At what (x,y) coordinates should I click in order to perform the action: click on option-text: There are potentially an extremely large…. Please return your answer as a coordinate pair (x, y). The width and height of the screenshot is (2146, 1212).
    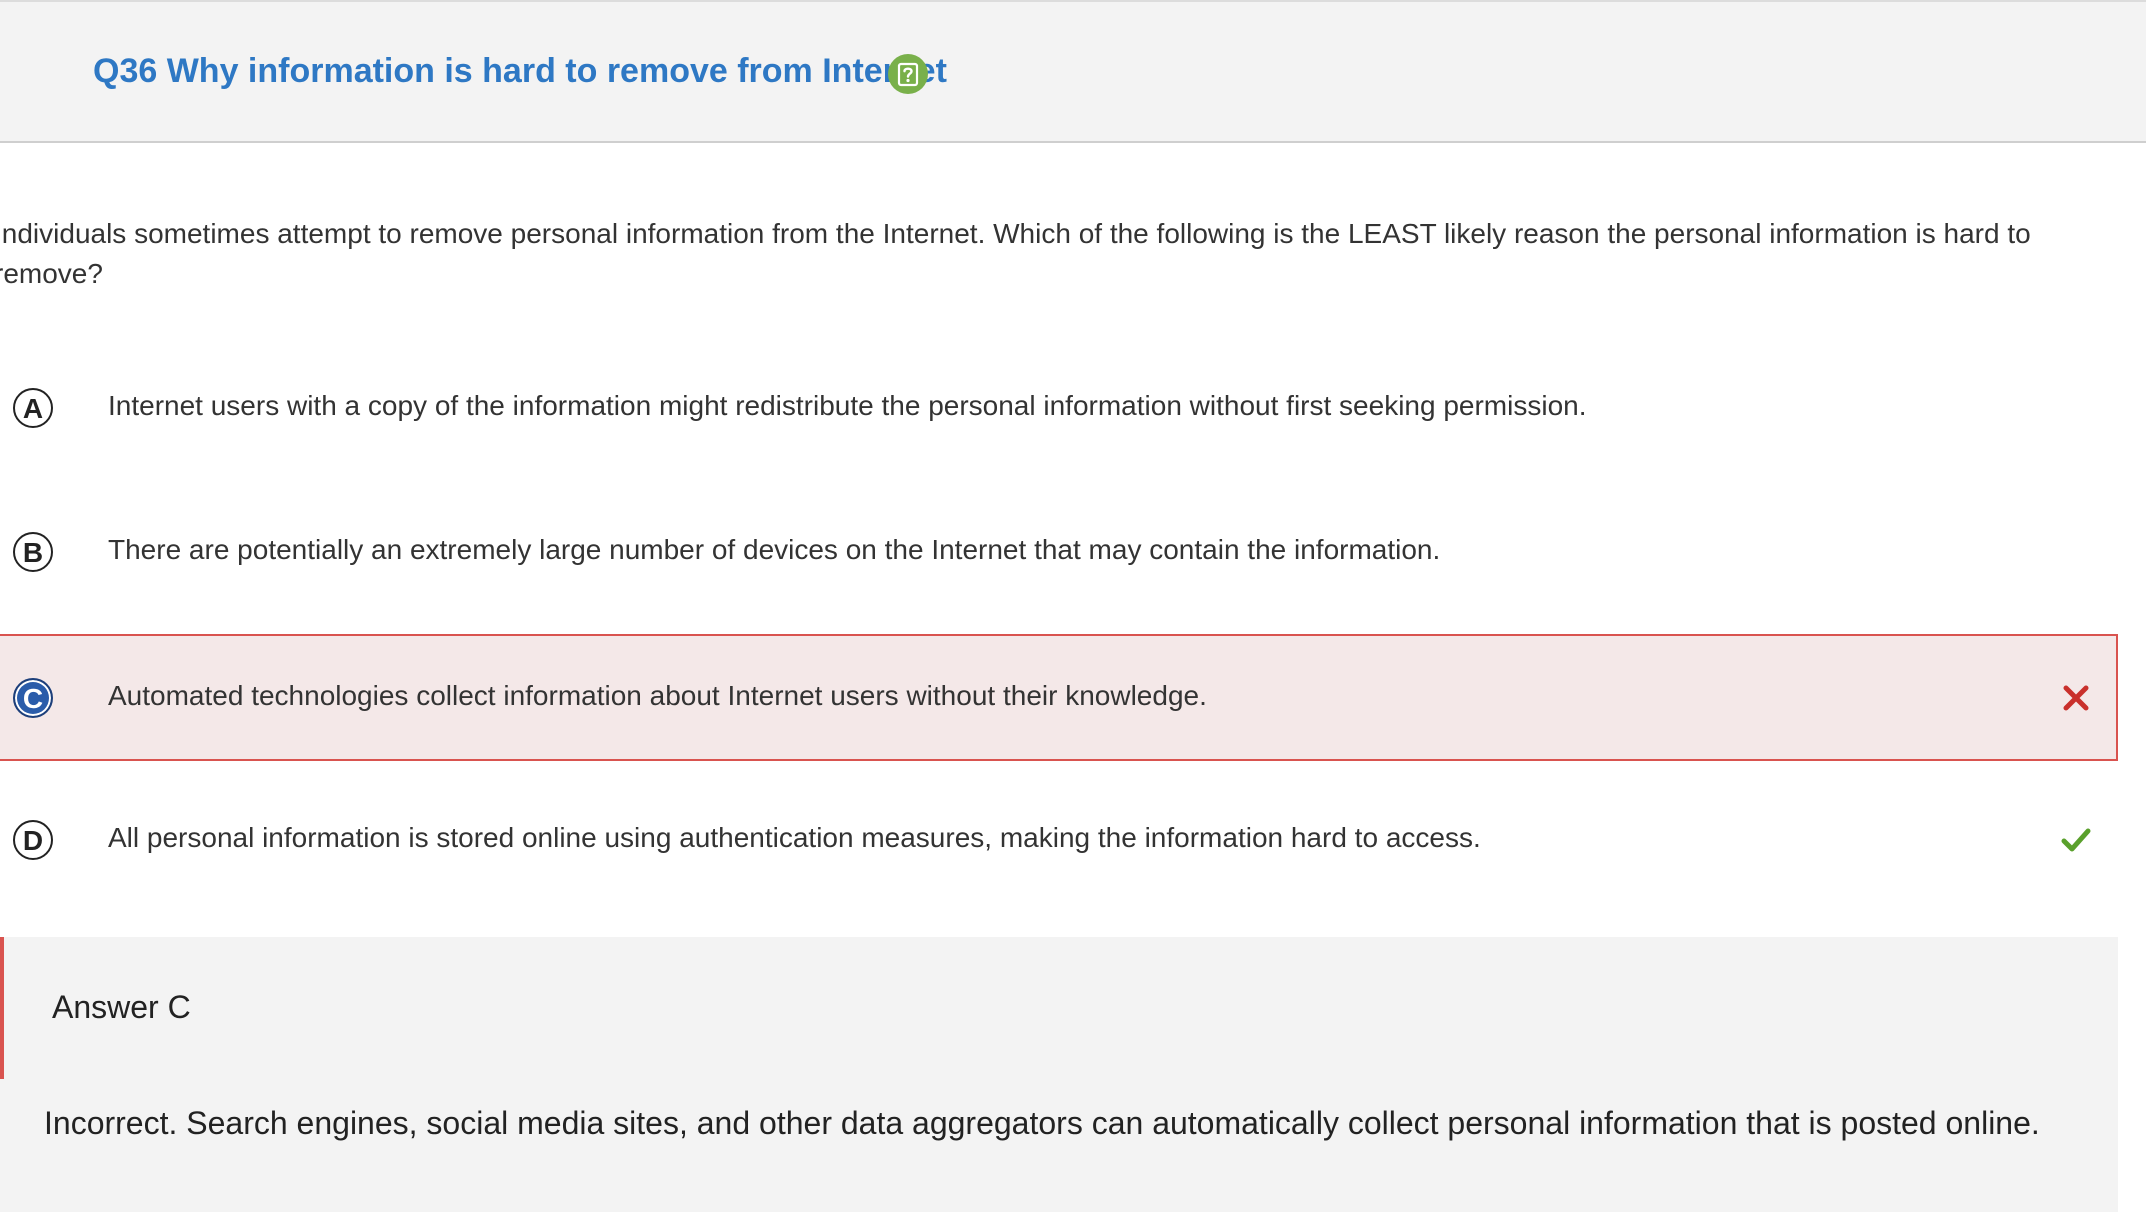
    Looking at the image, I should click on (774, 549).